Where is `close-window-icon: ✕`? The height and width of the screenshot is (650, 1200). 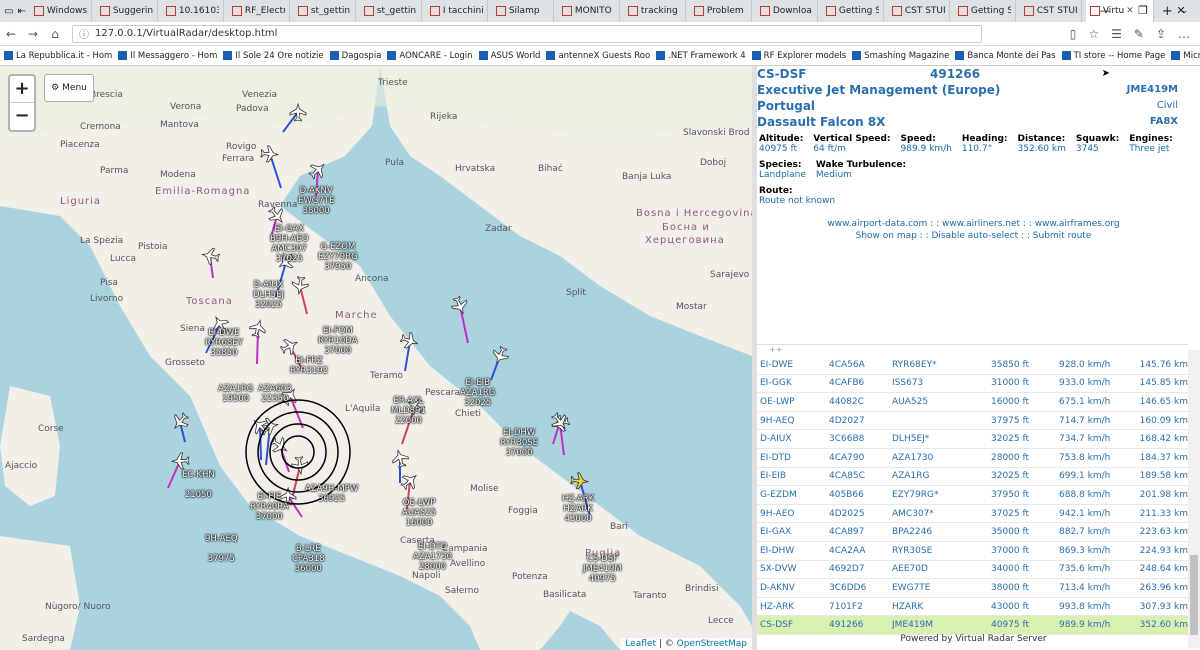 close-window-icon: ✕ is located at coordinates (1181, 11).